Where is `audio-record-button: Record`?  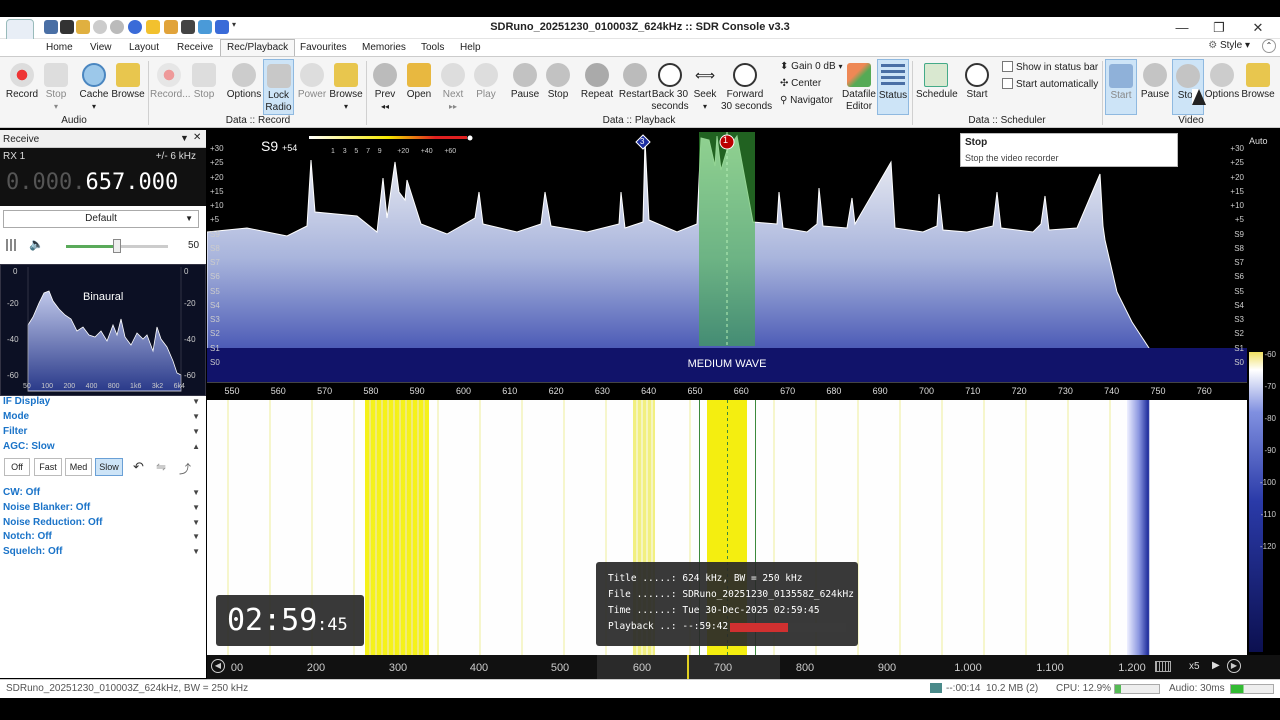 audio-record-button: Record is located at coordinates (22, 87).